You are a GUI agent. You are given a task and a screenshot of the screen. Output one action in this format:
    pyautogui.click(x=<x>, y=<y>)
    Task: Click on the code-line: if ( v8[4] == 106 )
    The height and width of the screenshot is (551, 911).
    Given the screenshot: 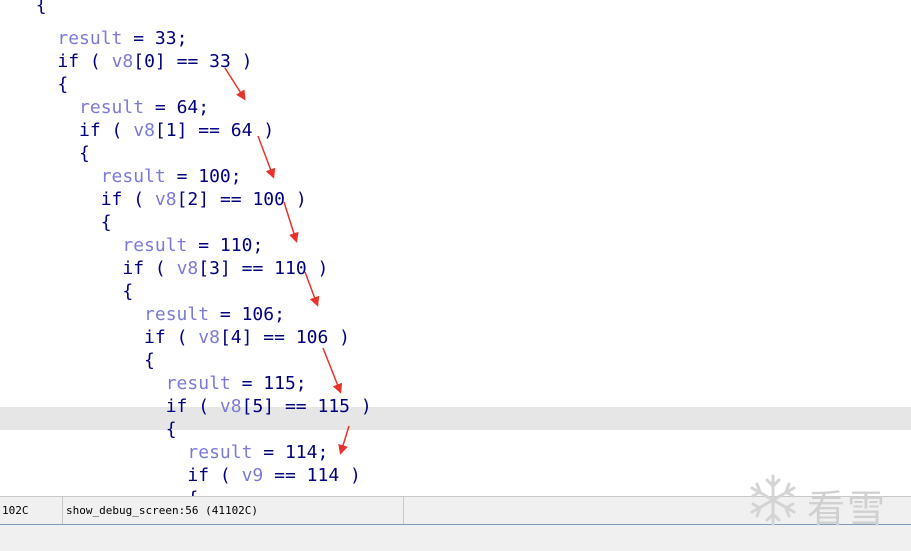 What is the action you would take?
    pyautogui.click(x=182, y=337)
    